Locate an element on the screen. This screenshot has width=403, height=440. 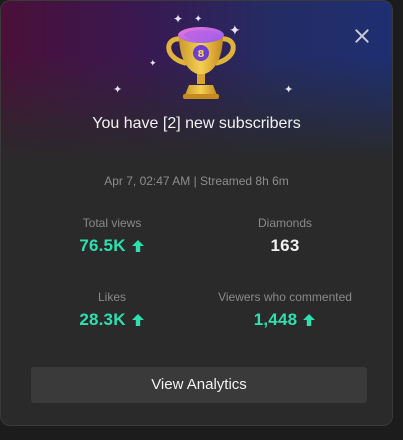
stat-number: 28.3K is located at coordinates (102, 319).